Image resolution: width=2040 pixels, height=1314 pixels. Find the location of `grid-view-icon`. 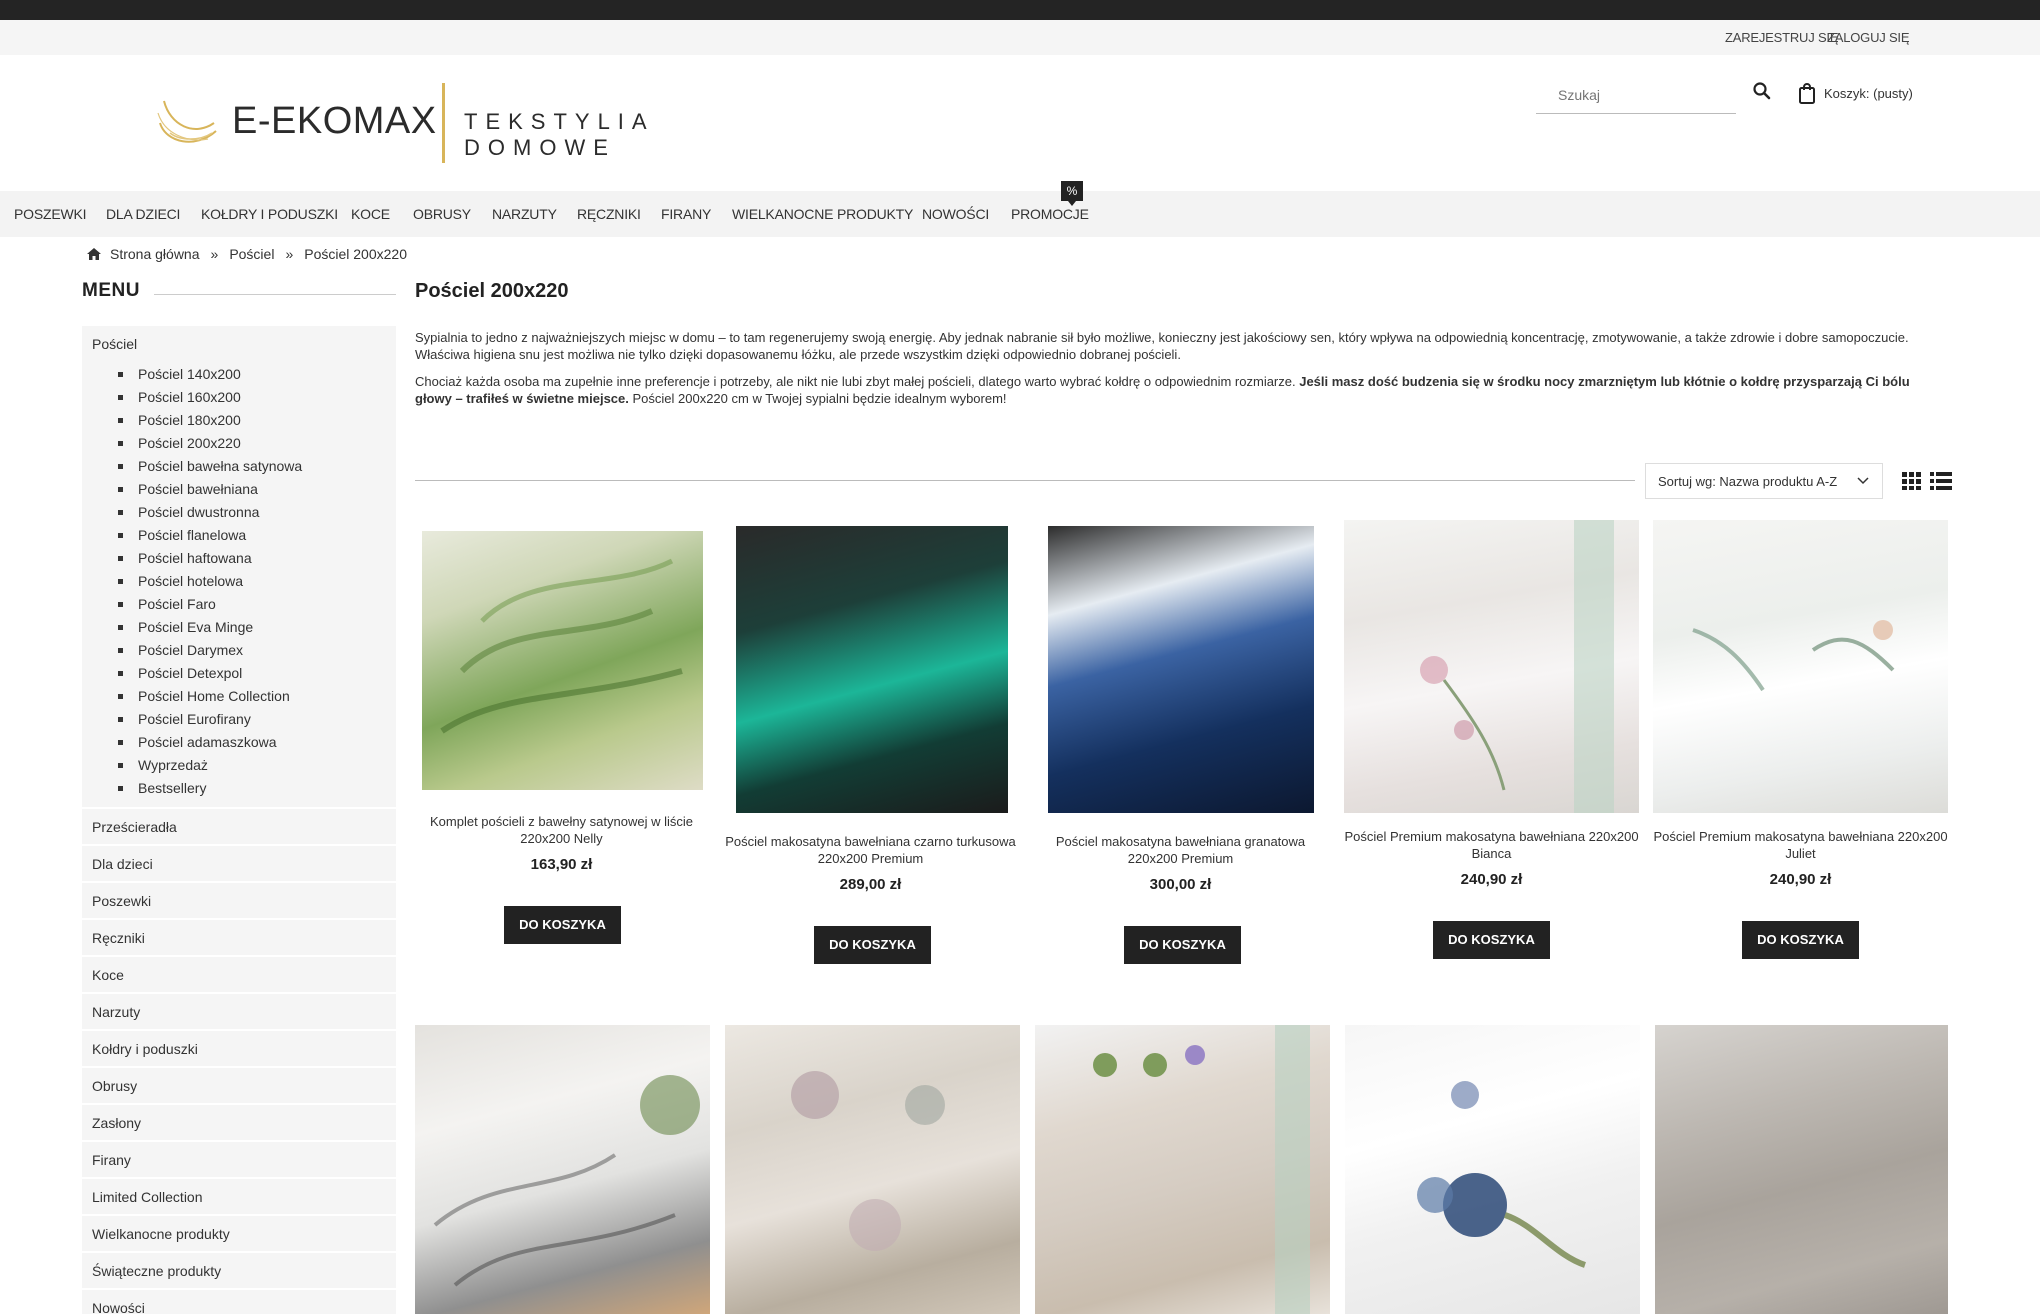

grid-view-icon is located at coordinates (1912, 481).